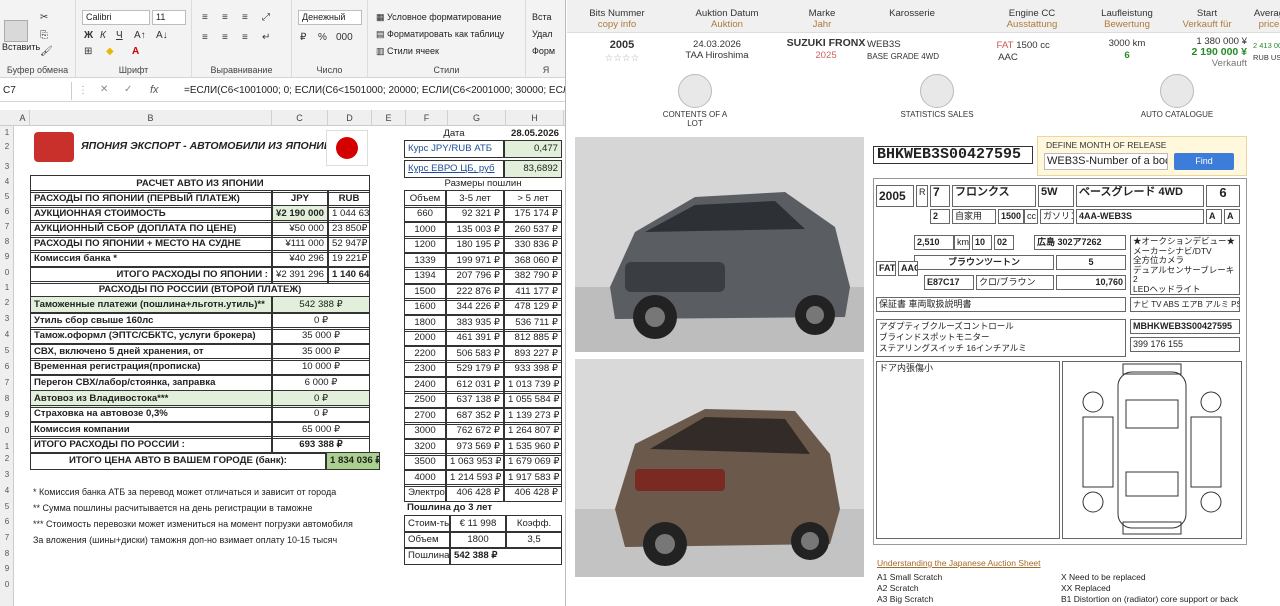 This screenshot has height=606, width=1280. What do you see at coordinates (1106, 161) in the screenshot?
I see `chassis-search-input: WEB3S-Number of a boc` at bounding box center [1106, 161].